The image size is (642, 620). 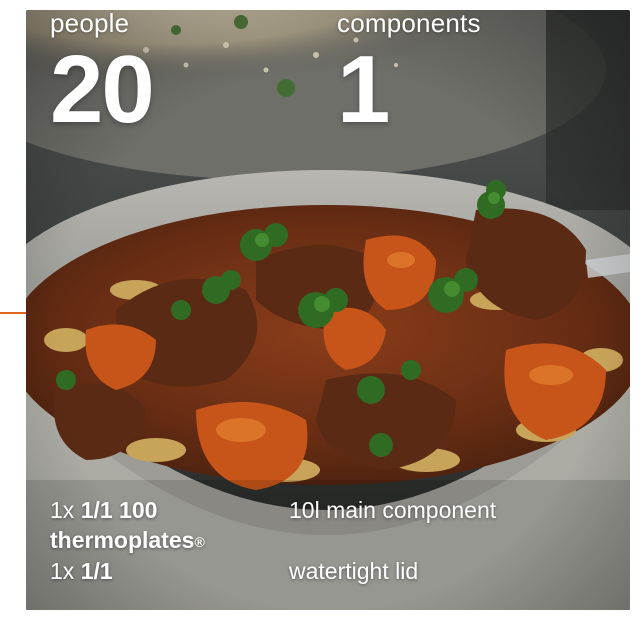 What do you see at coordinates (354, 570) in the screenshot?
I see `spec-description: watertight lid` at bounding box center [354, 570].